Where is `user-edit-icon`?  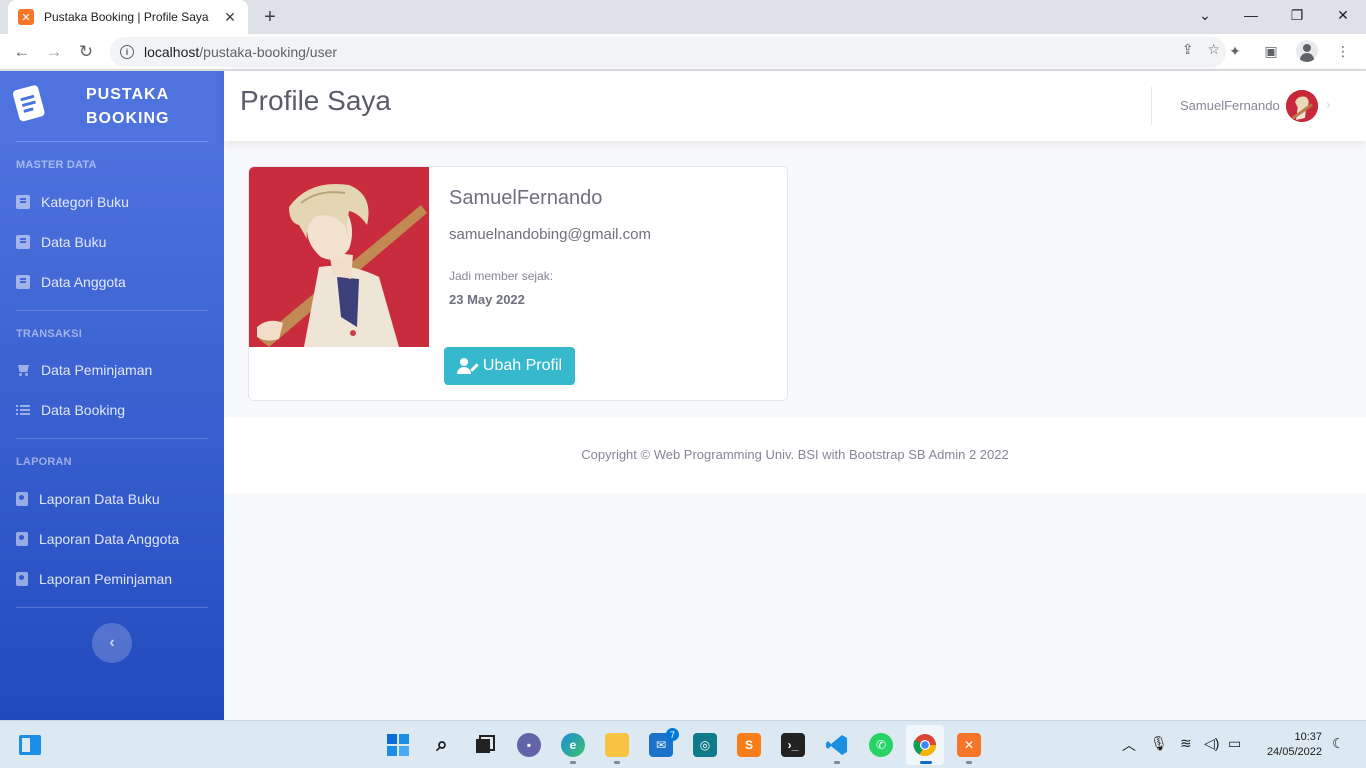 user-edit-icon is located at coordinates (467, 366).